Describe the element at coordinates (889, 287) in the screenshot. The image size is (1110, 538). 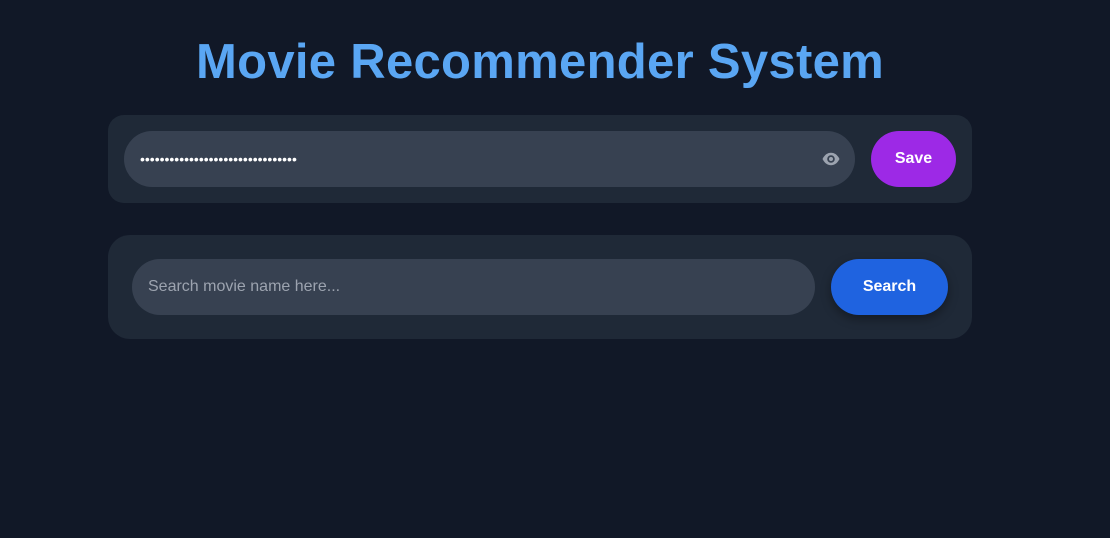
I see `search-button: Search` at that location.